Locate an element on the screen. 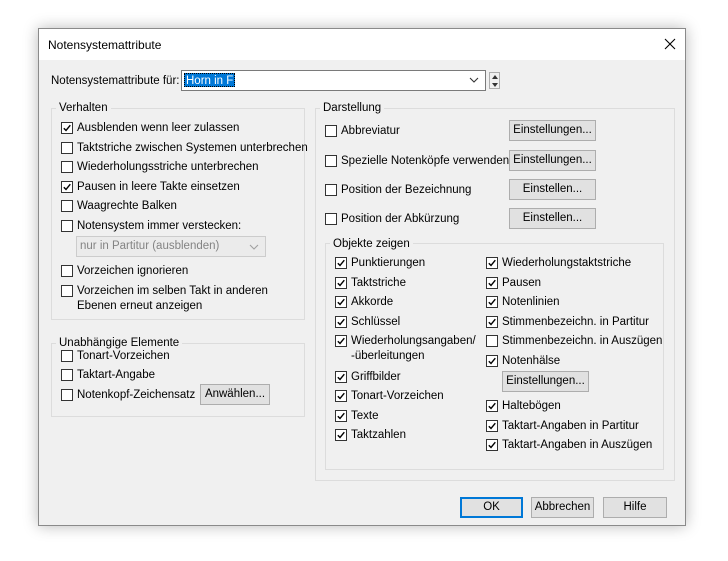  staff-spinner is located at coordinates (494, 80).